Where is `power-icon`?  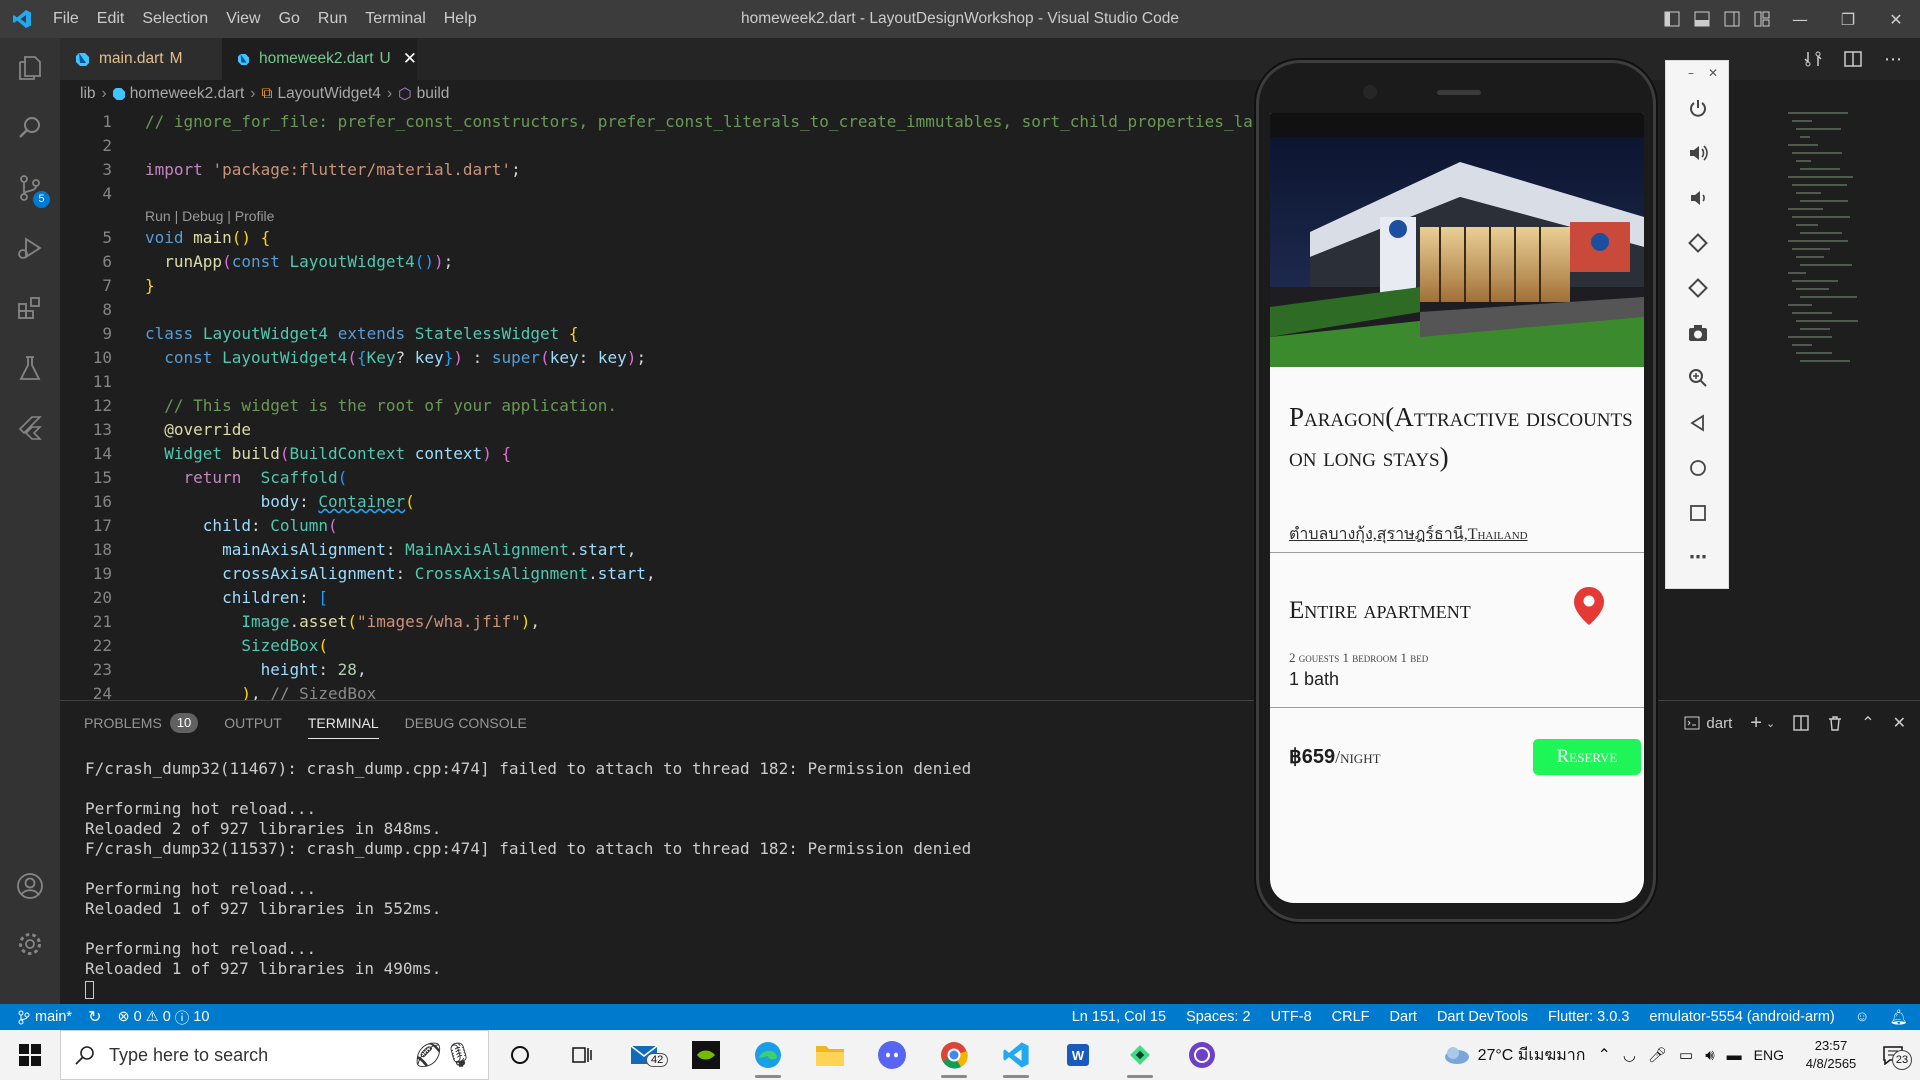
power-icon is located at coordinates (1698, 107).